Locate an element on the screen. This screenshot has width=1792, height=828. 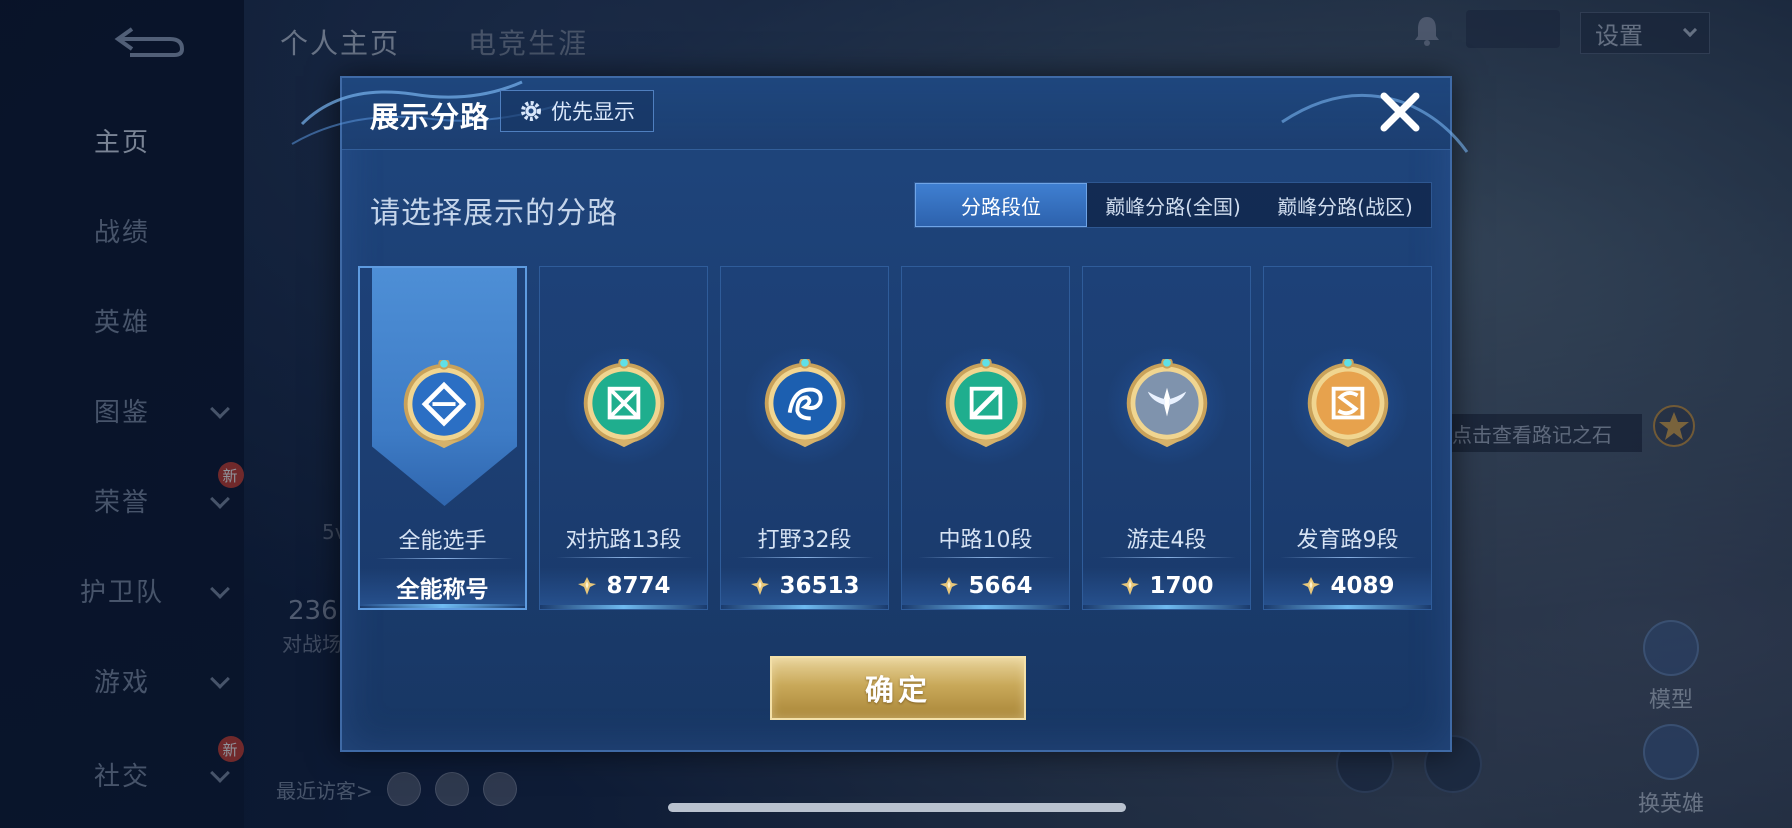
priority-display-label: 优先显示 is located at coordinates (593, 112).